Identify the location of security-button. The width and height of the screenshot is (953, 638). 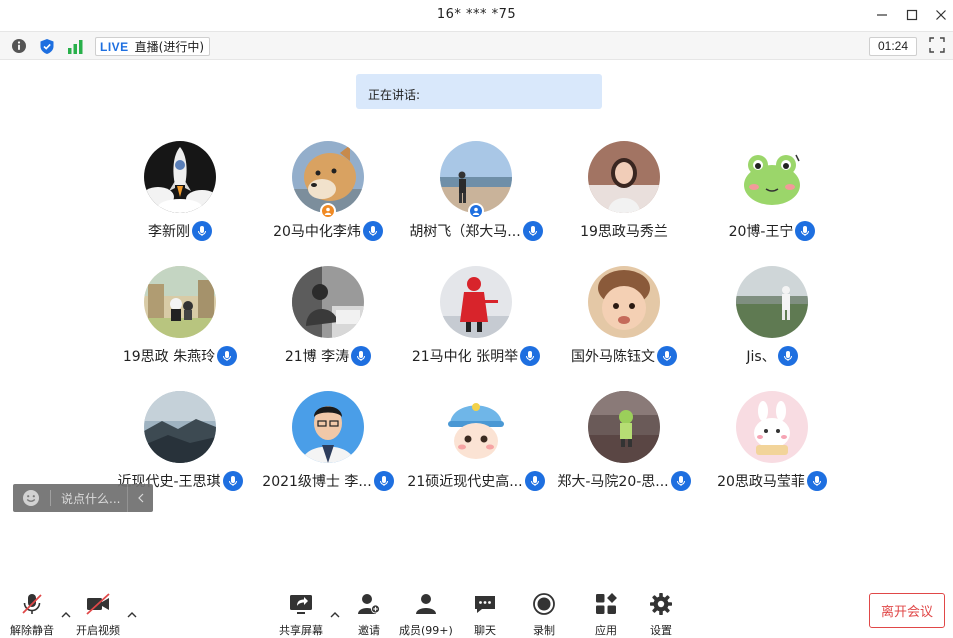
(47, 46).